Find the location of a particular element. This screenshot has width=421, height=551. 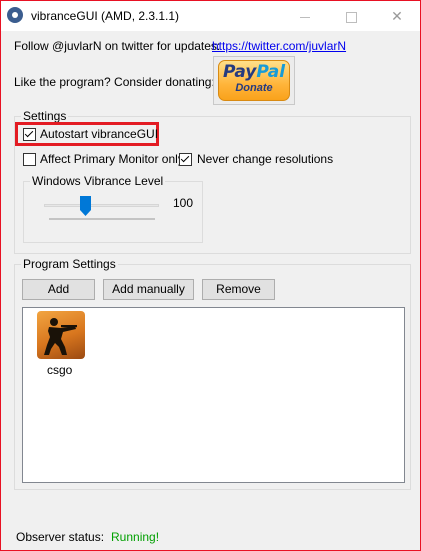

maximize-icon is located at coordinates (351, 17).